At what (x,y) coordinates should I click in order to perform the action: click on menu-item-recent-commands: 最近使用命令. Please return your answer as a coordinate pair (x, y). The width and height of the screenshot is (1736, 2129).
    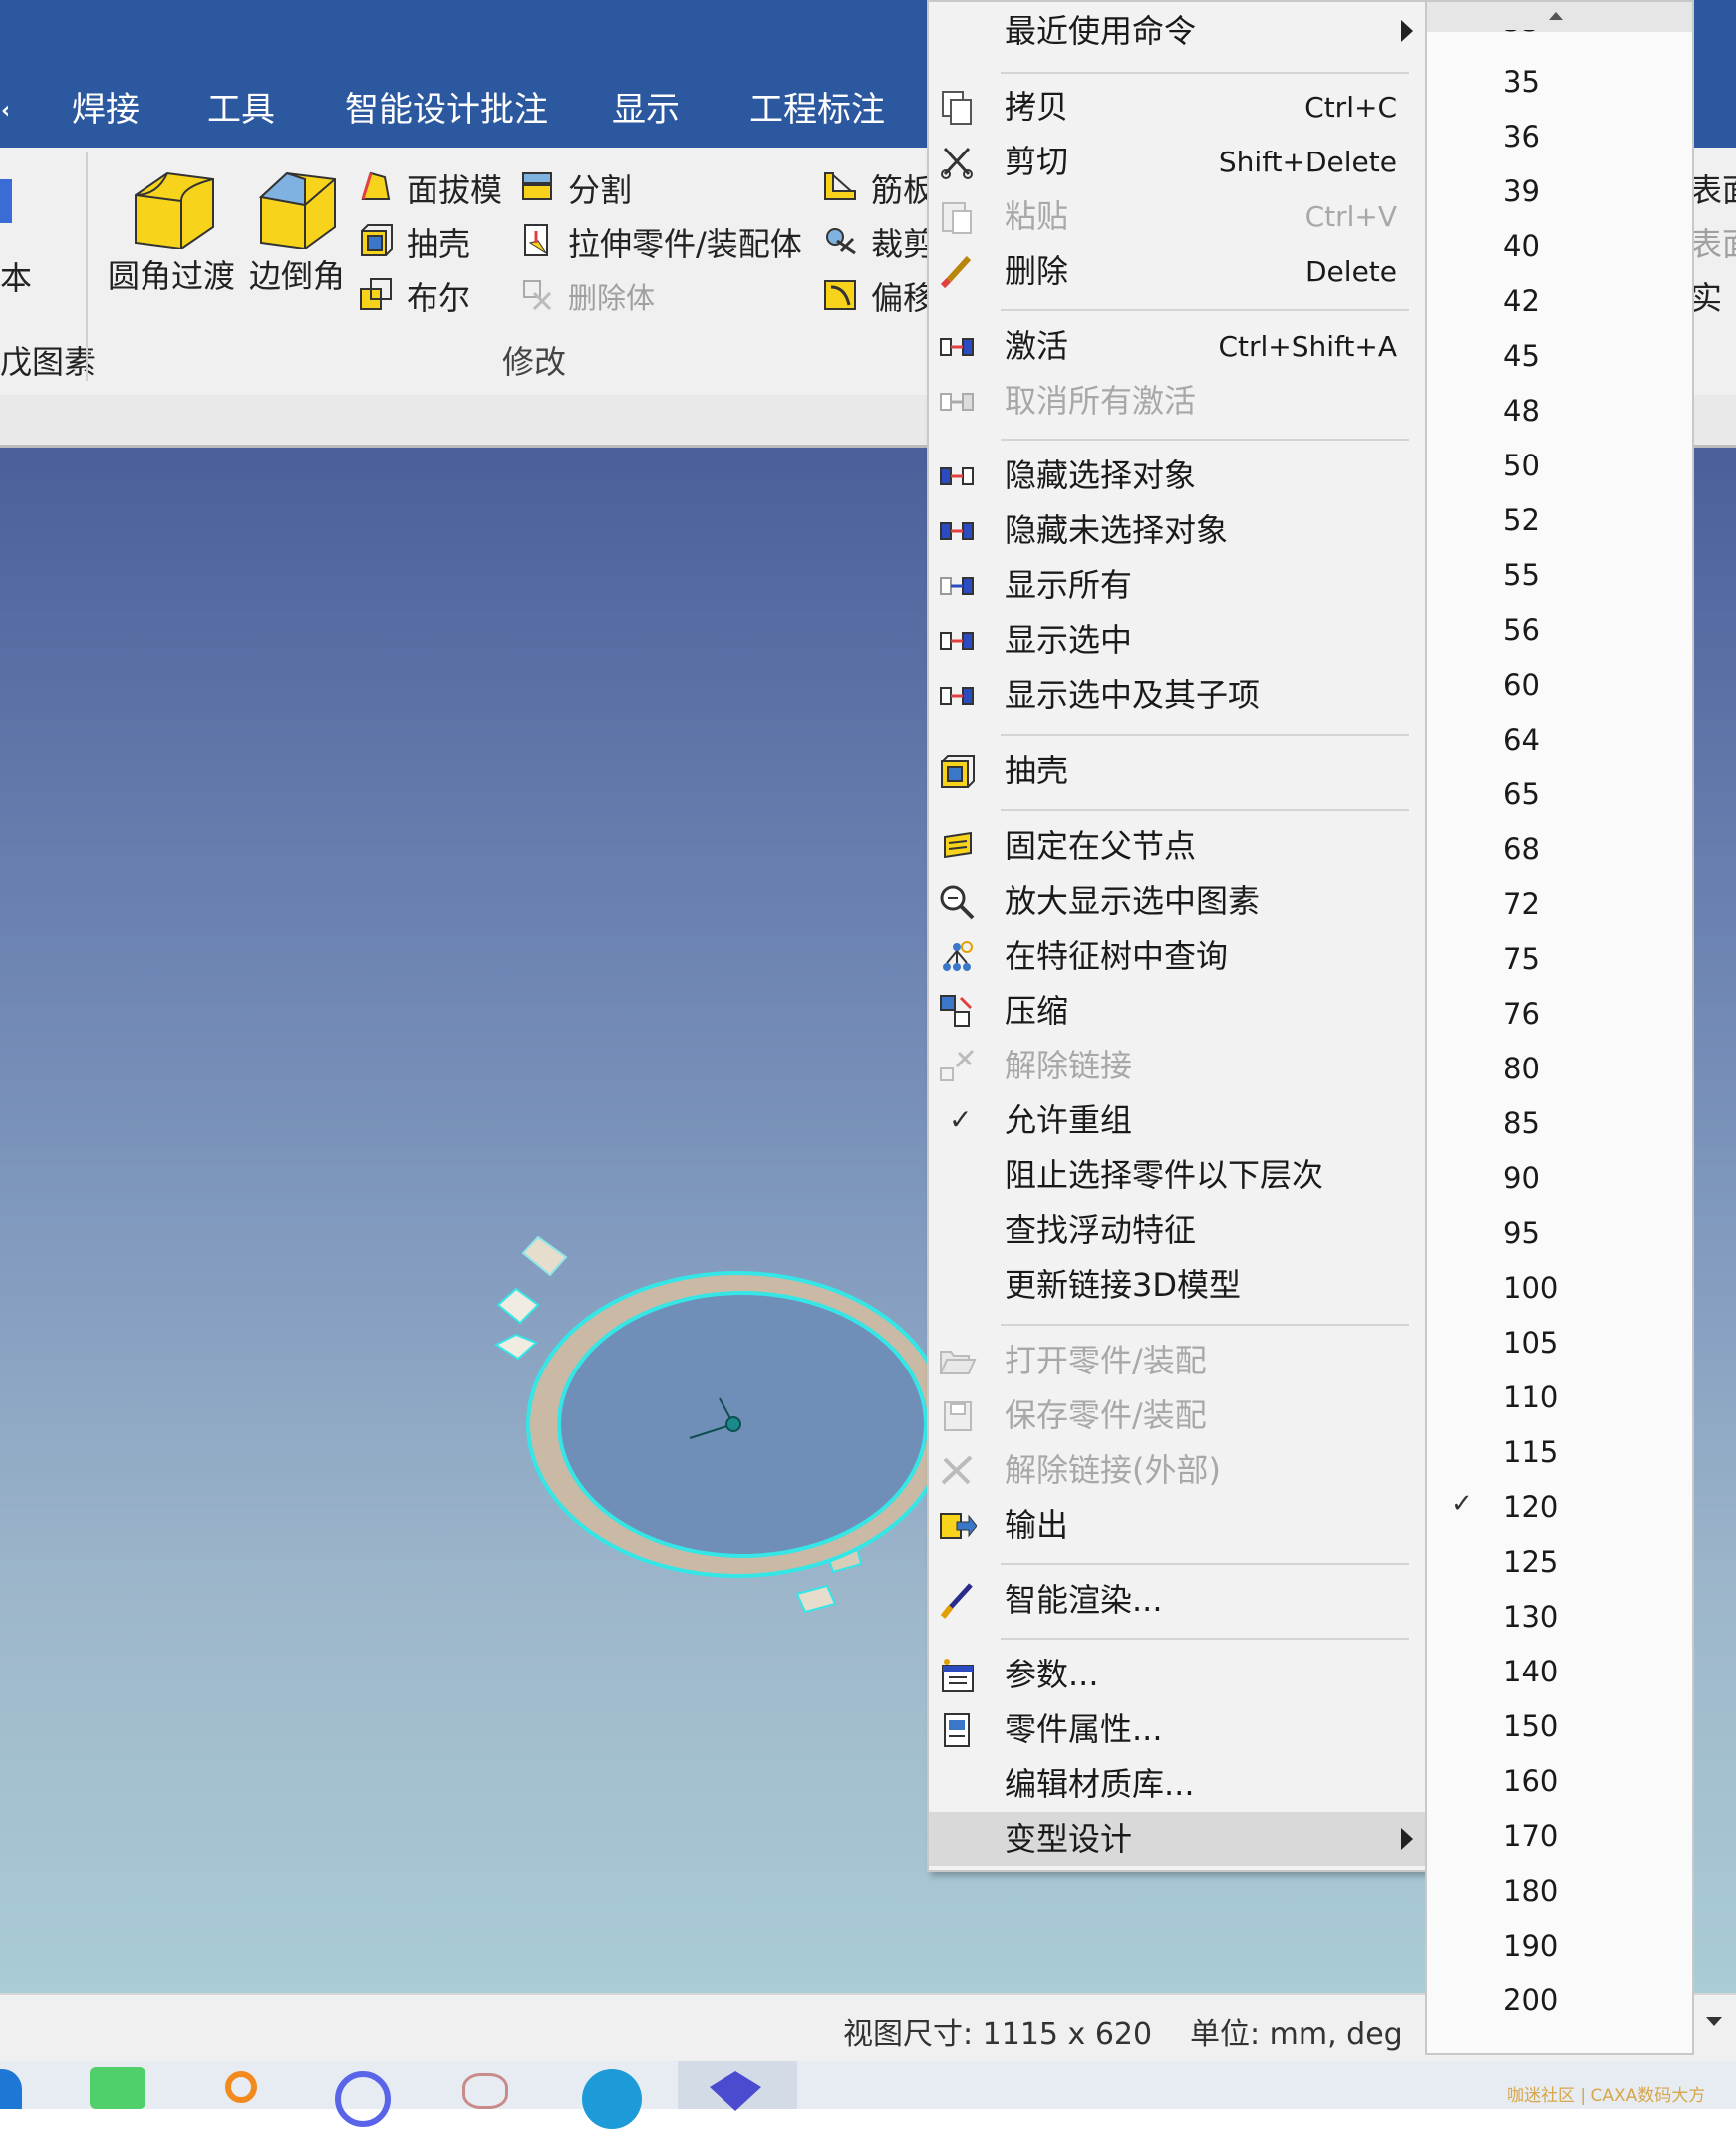
    Looking at the image, I should click on (1177, 32).